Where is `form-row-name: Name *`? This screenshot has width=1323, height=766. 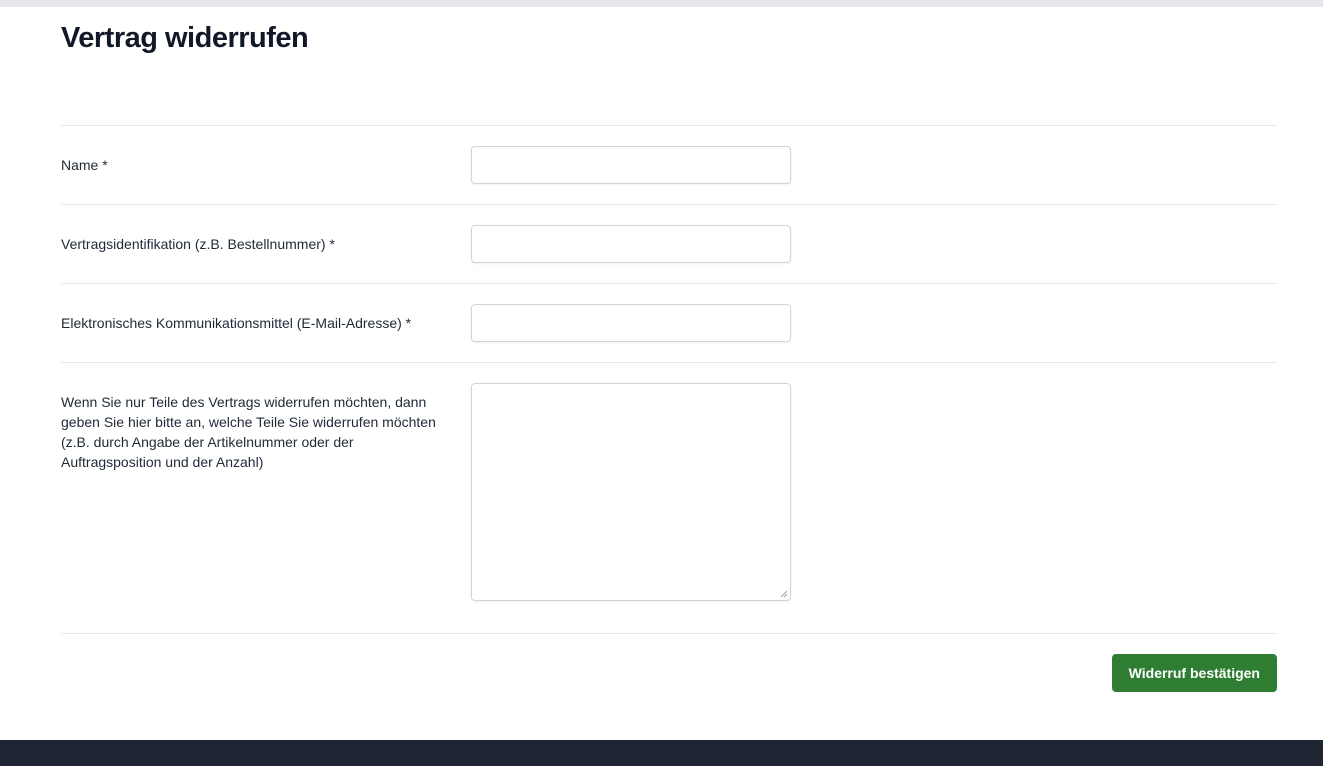 form-row-name: Name * is located at coordinates (669, 164).